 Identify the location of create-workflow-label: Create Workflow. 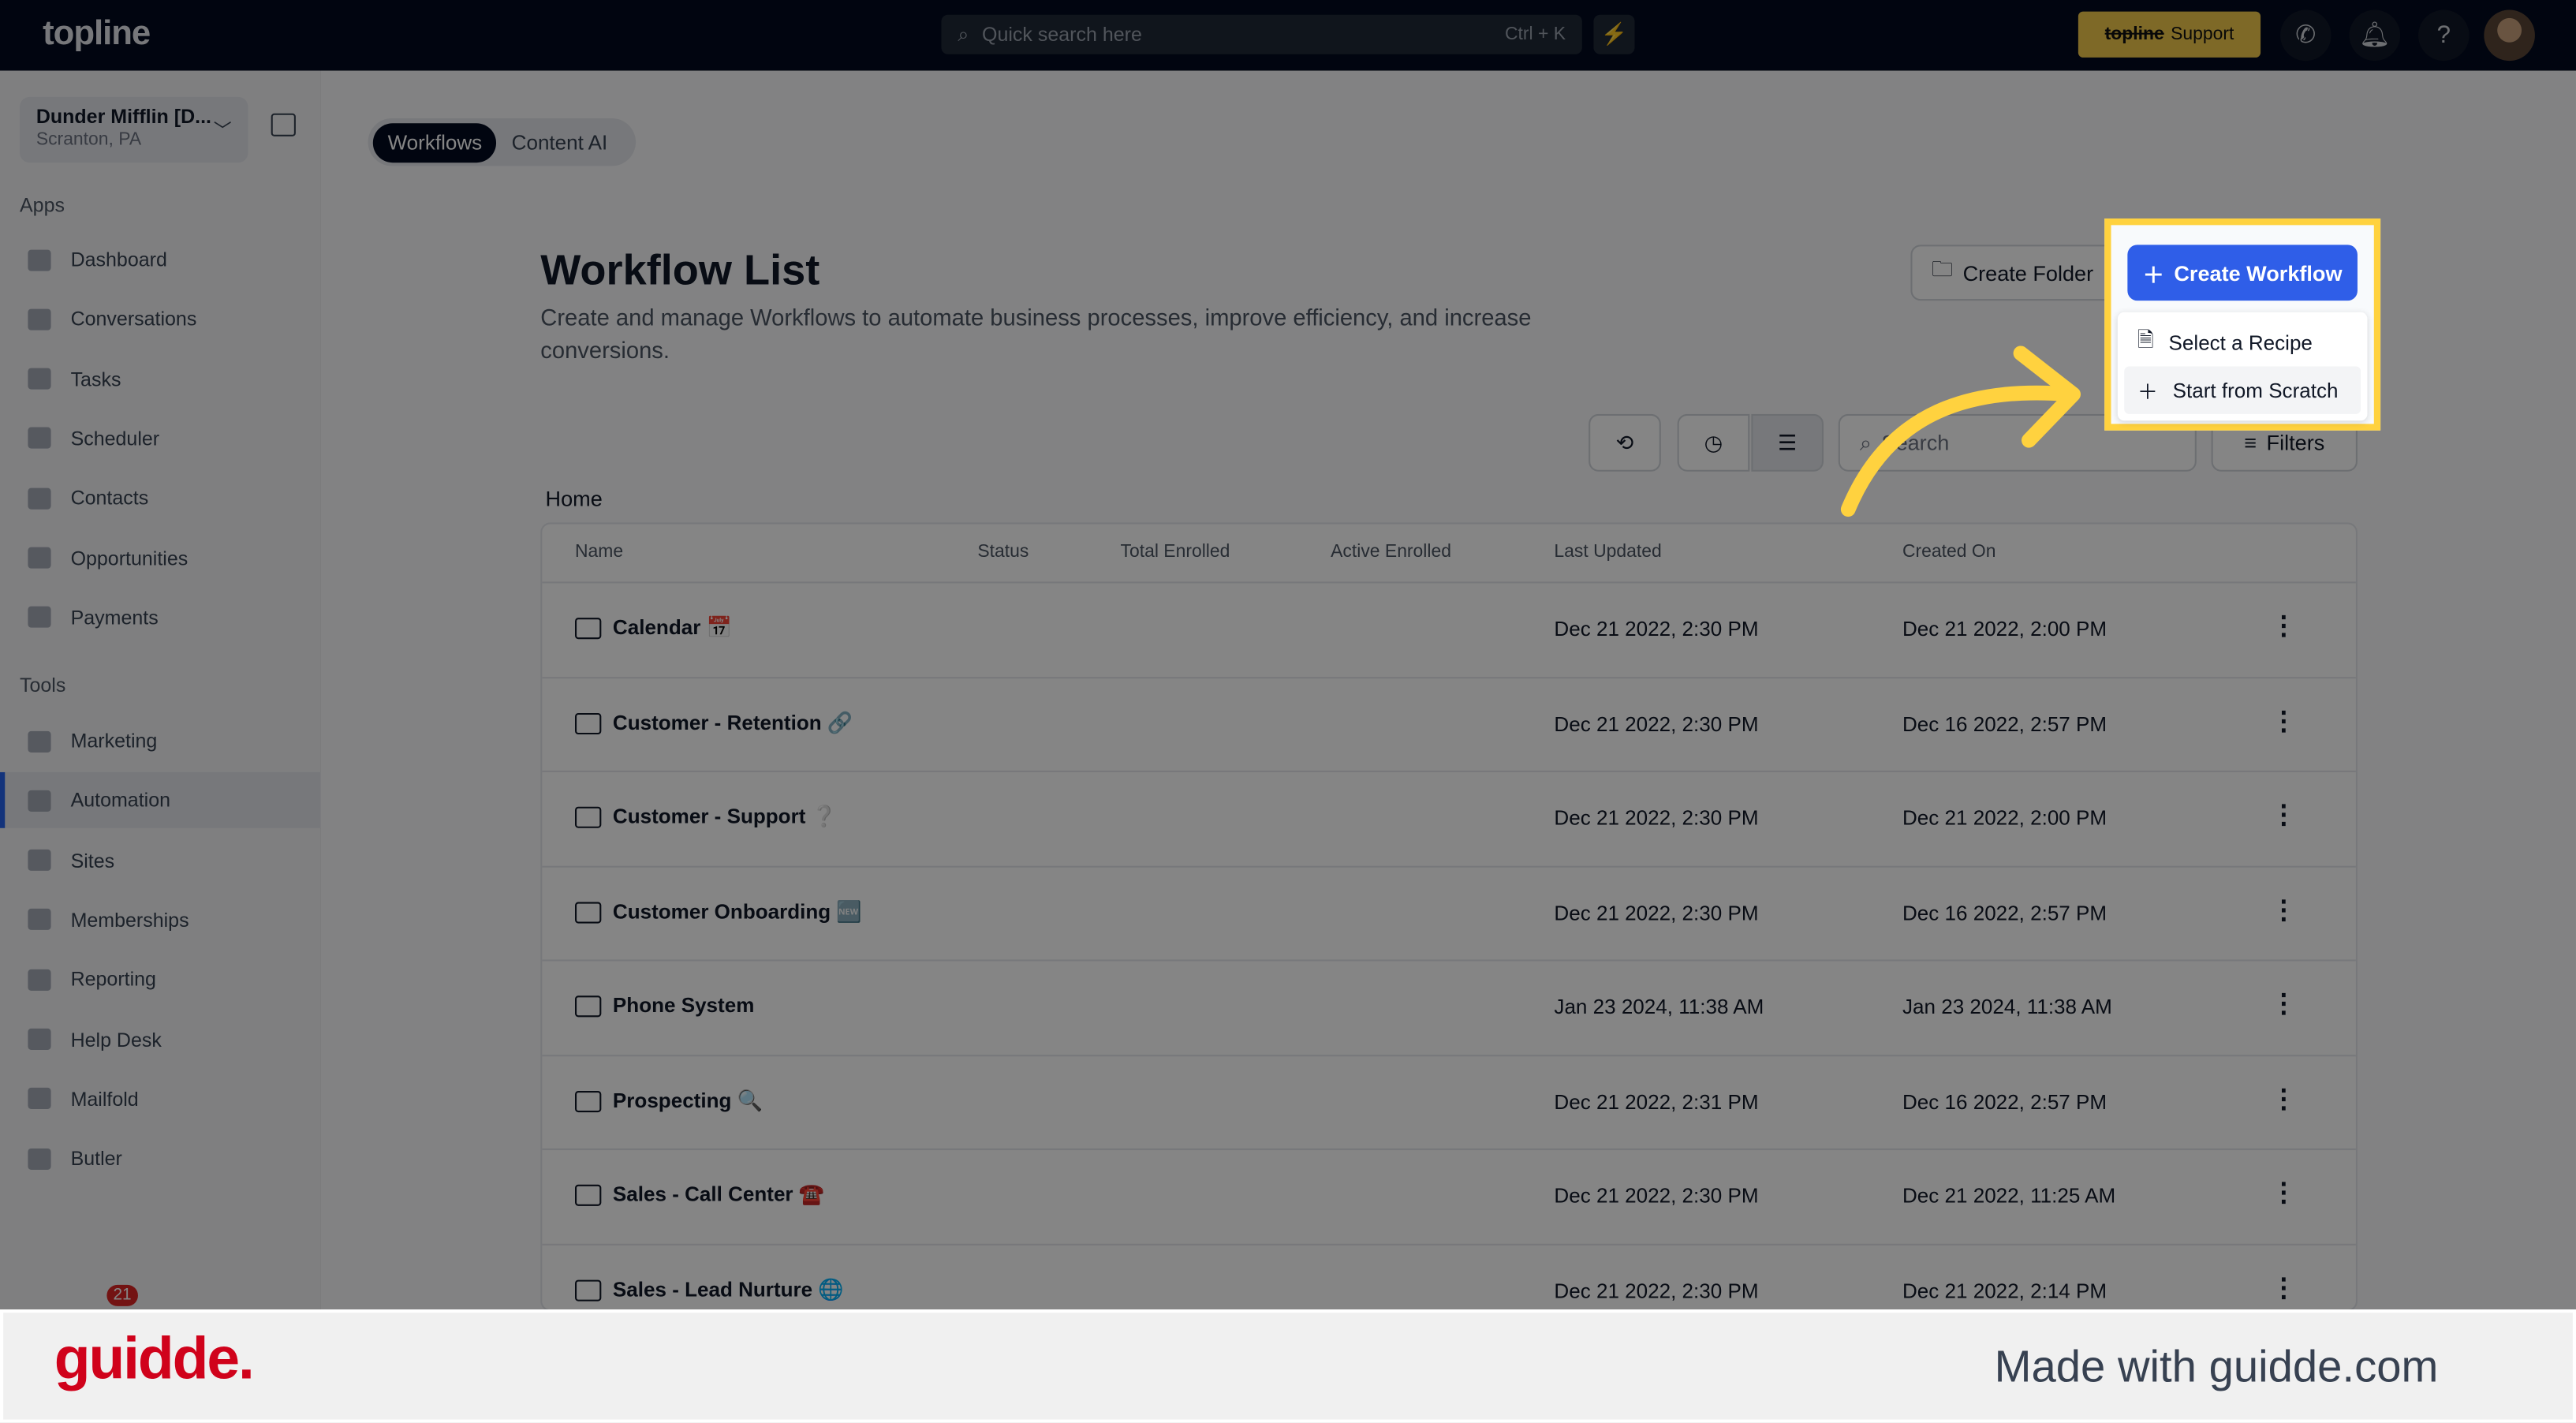
(2258, 273).